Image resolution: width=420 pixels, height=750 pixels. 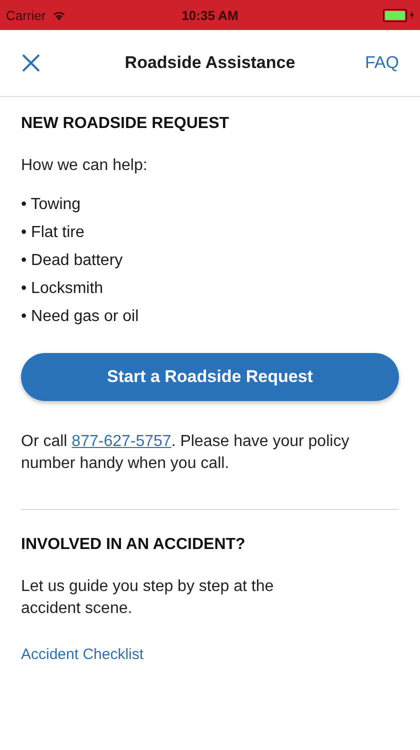 What do you see at coordinates (381, 63) in the screenshot?
I see `faq-link: FAQ` at bounding box center [381, 63].